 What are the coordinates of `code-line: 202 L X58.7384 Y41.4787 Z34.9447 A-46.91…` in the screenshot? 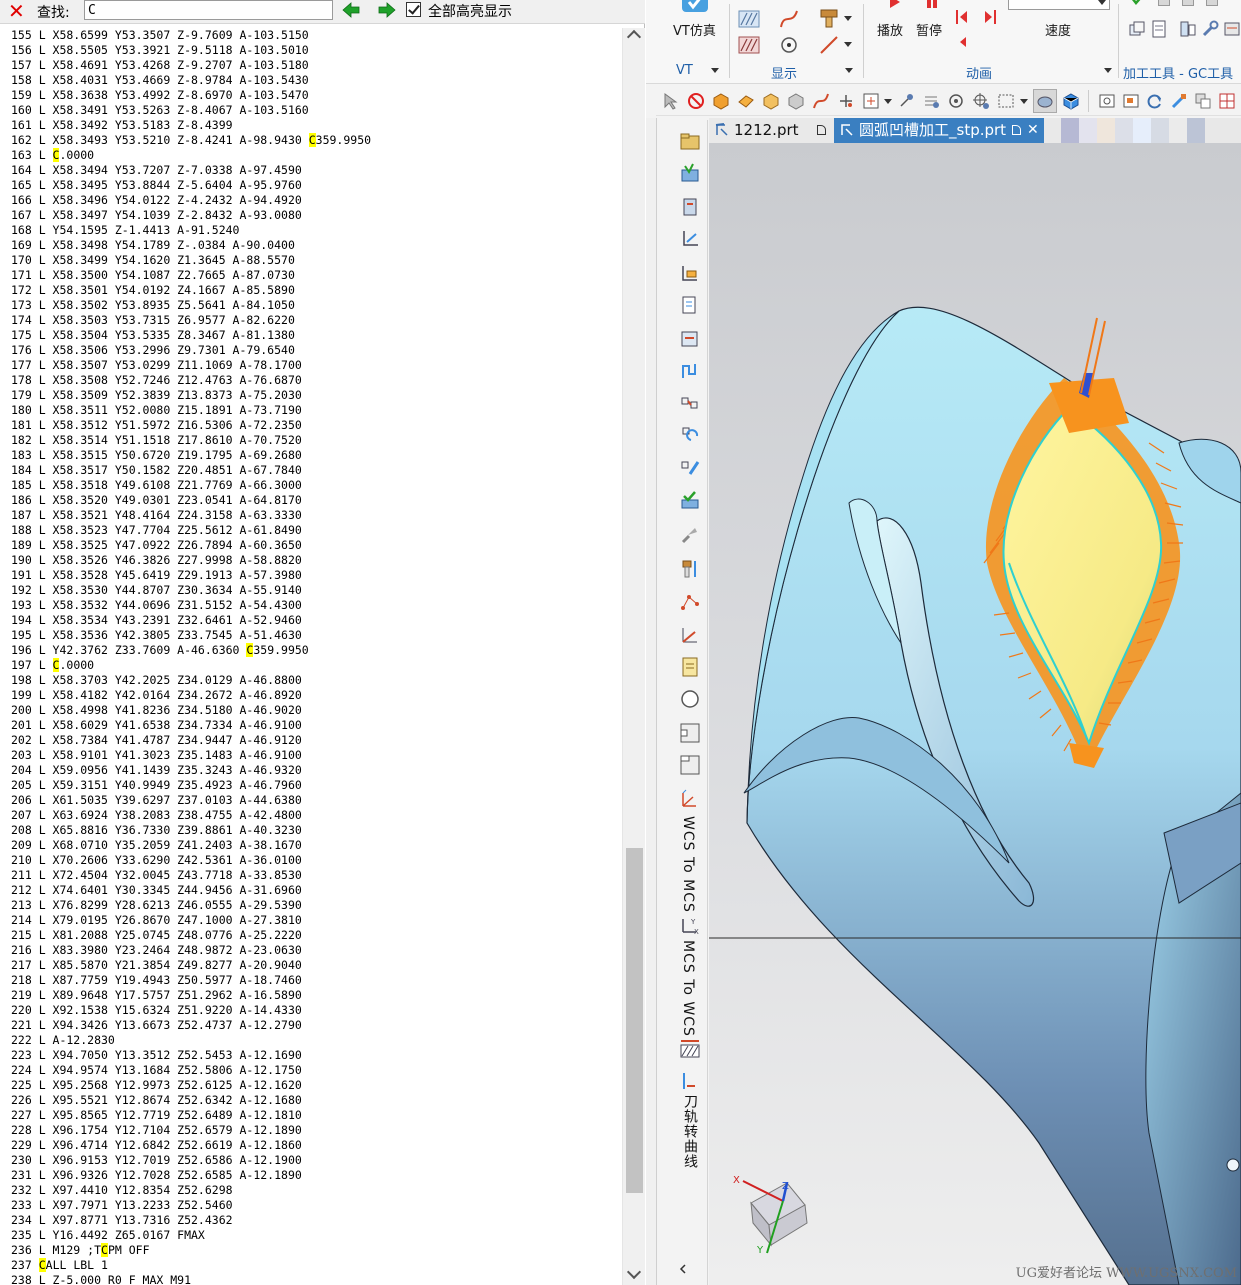 It's located at (311, 740).